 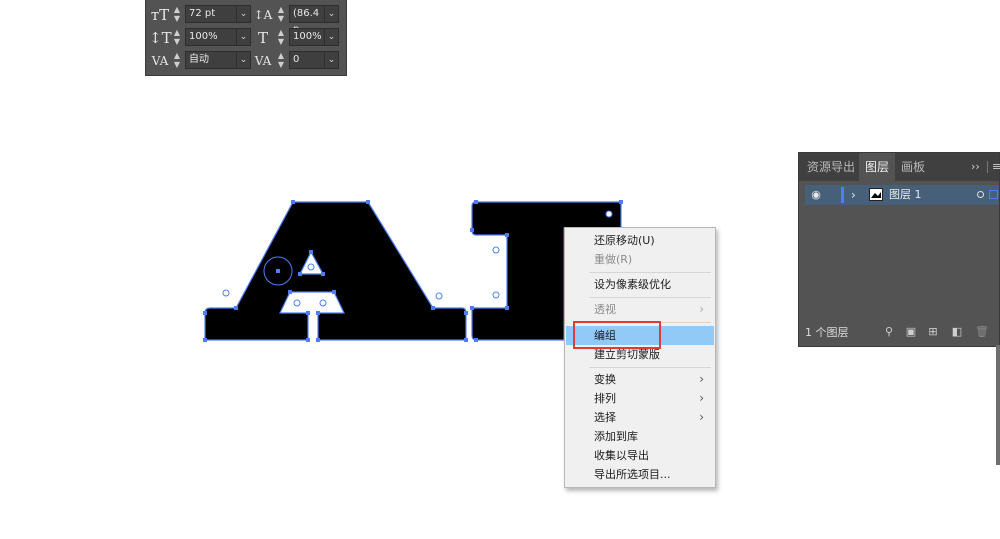 I want to click on layer-count: 1 个图层, so click(x=827, y=332).